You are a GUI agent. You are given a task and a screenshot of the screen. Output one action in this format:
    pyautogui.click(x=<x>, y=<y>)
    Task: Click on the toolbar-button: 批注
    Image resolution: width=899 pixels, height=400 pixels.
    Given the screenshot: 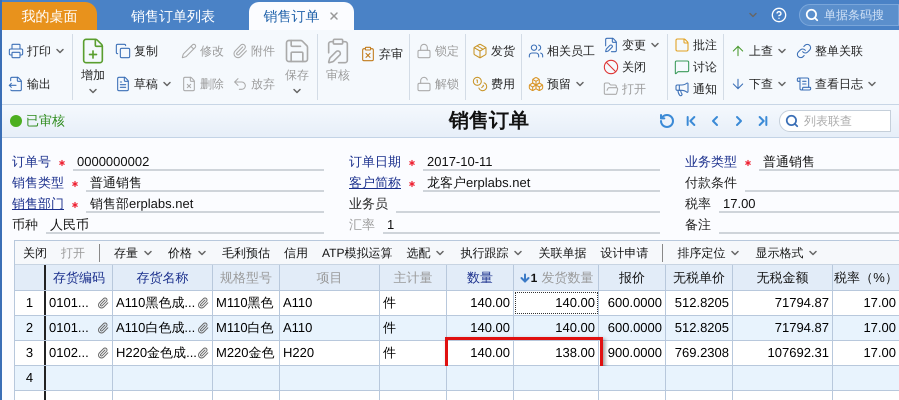 What is the action you would take?
    pyautogui.click(x=705, y=45)
    